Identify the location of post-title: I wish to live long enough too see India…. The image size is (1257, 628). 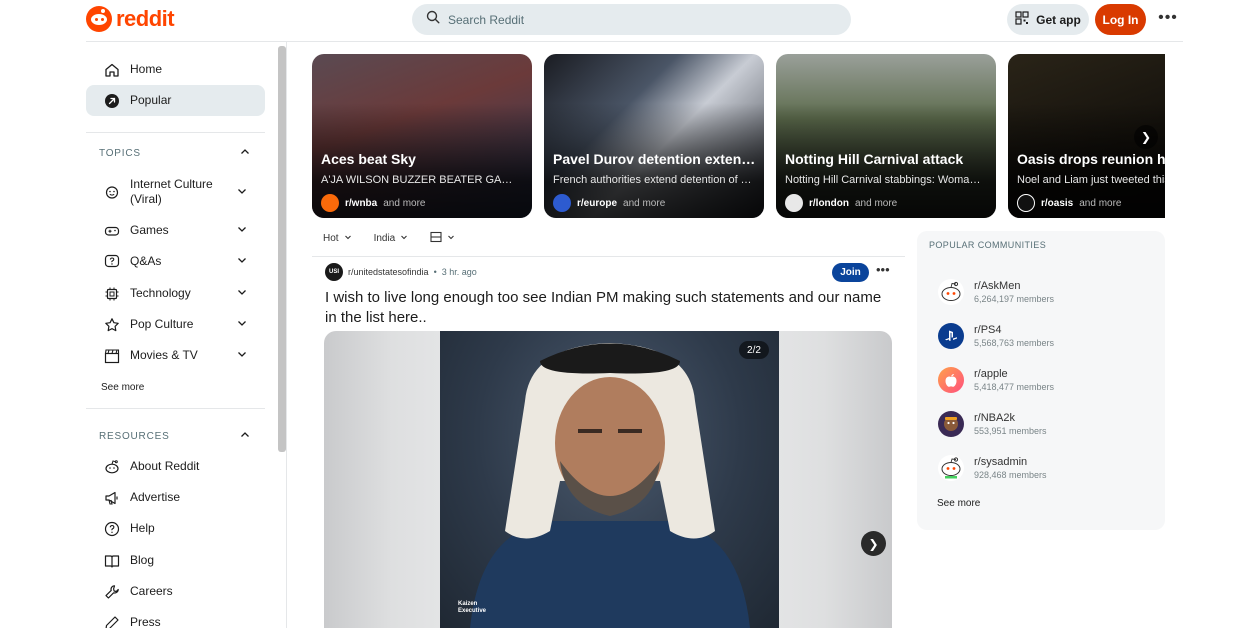
(605, 308).